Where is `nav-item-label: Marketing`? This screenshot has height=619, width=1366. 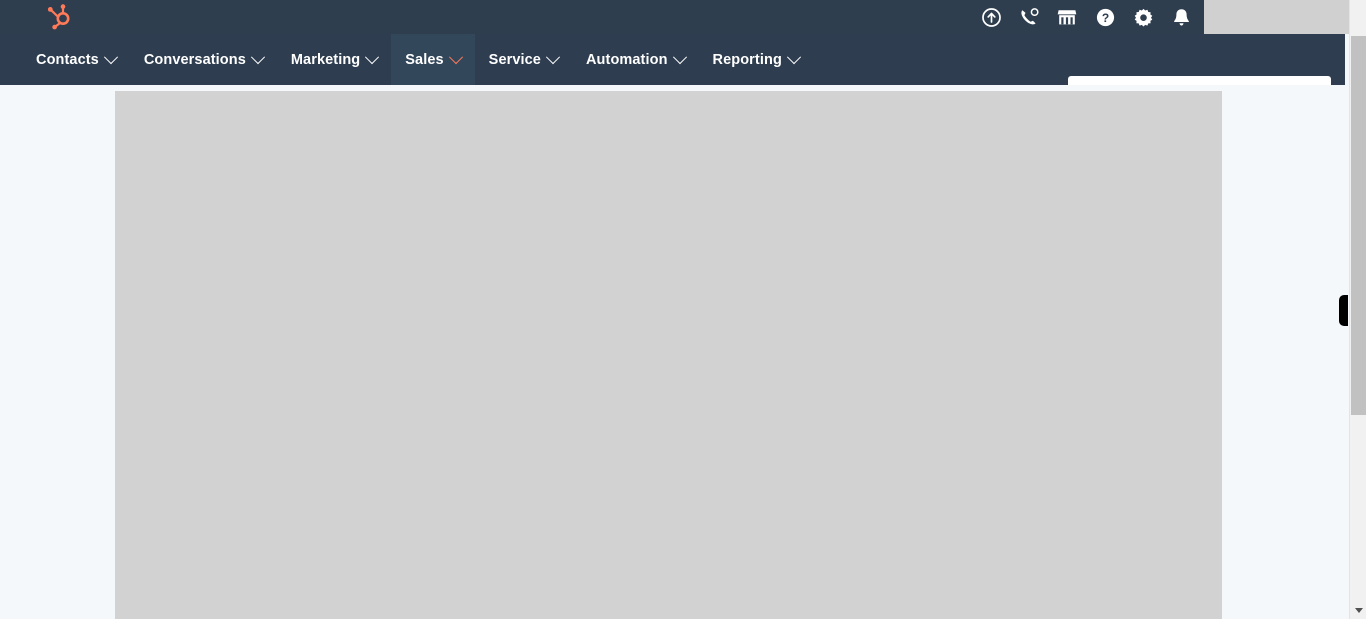 nav-item-label: Marketing is located at coordinates (325, 59).